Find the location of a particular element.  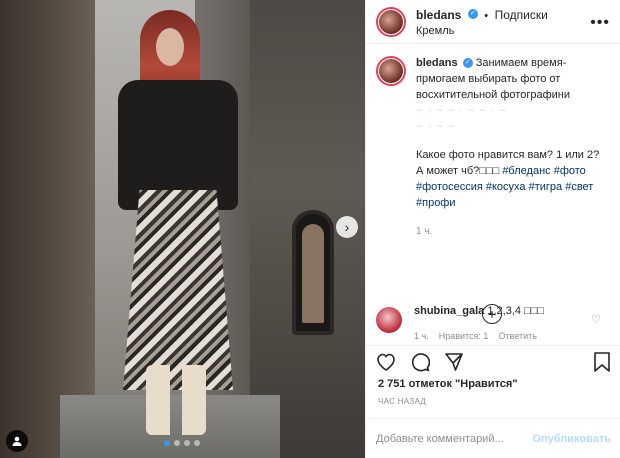

carousel-dots is located at coordinates (182, 443).